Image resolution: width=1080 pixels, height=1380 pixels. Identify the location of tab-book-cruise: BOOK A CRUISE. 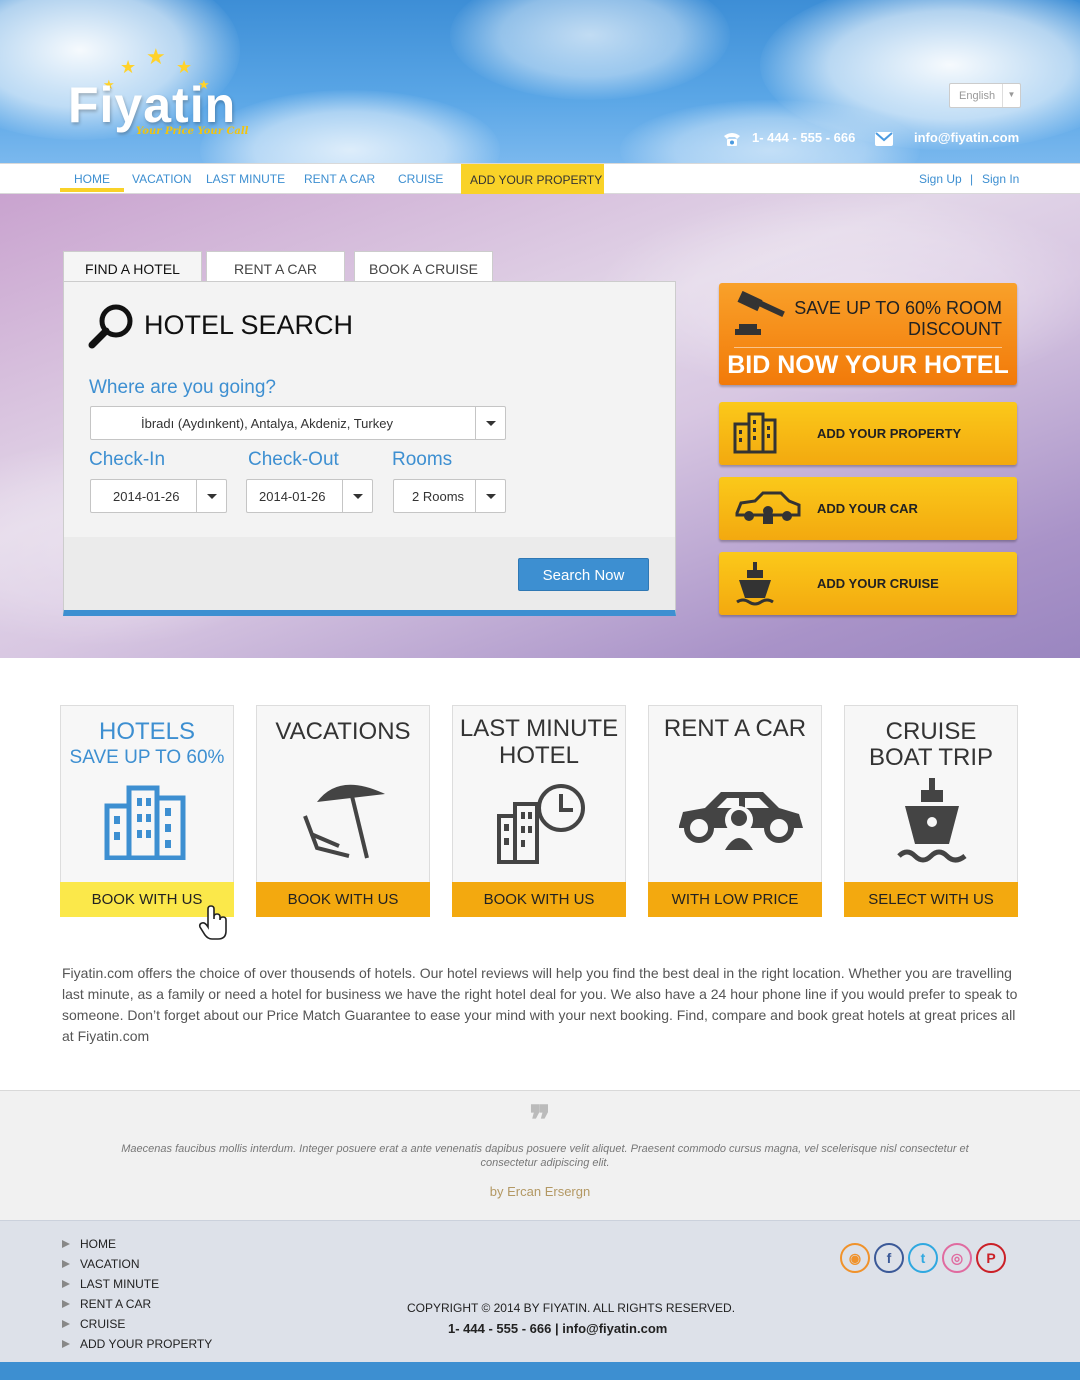
(423, 267).